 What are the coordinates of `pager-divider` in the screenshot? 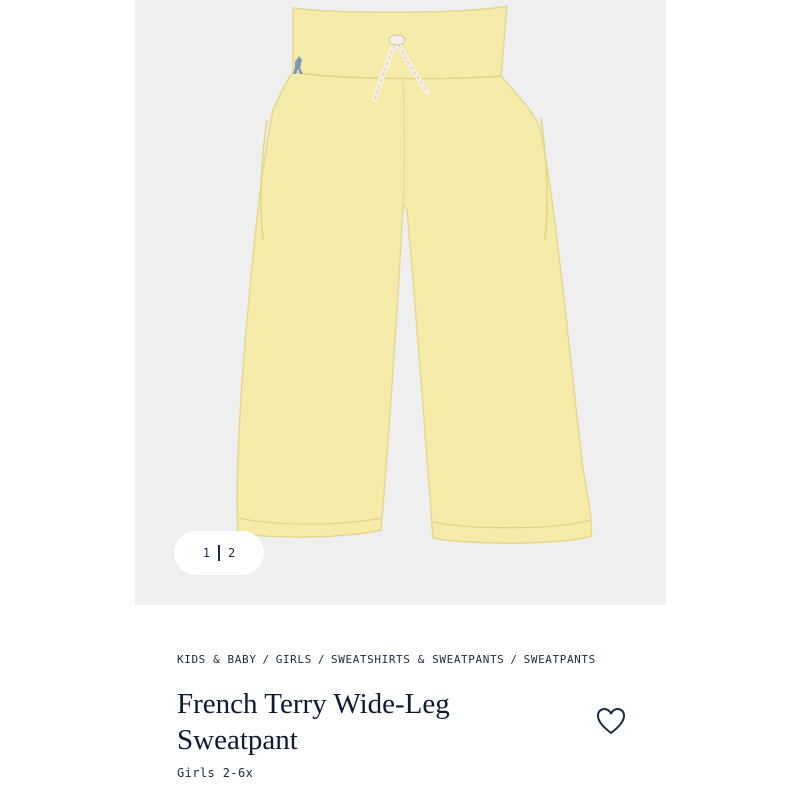 It's located at (219, 553).